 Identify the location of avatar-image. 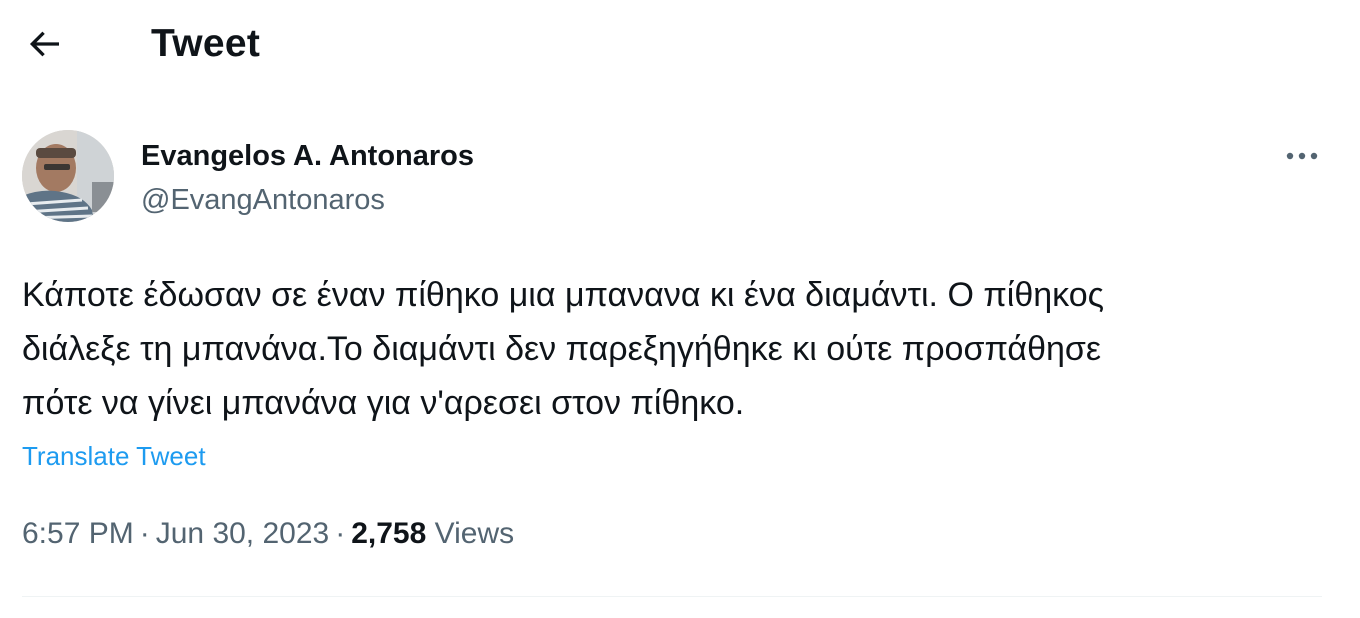
(68, 176).